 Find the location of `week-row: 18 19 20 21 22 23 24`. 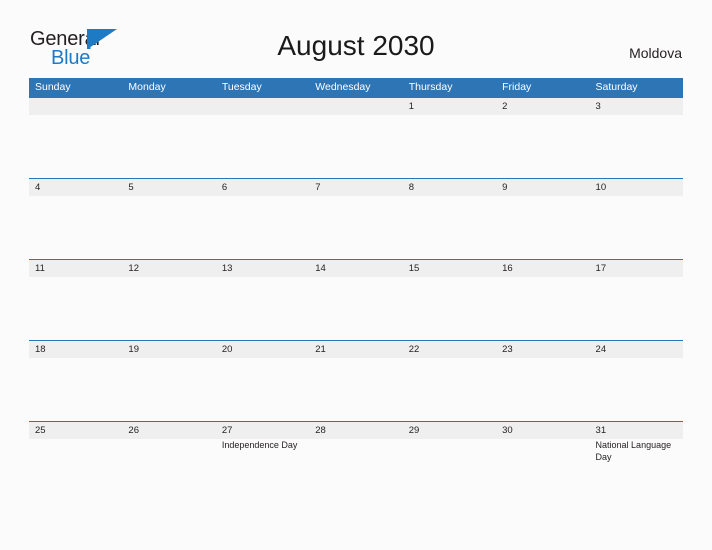

week-row: 18 19 20 21 22 23 24 is located at coordinates (356, 380).